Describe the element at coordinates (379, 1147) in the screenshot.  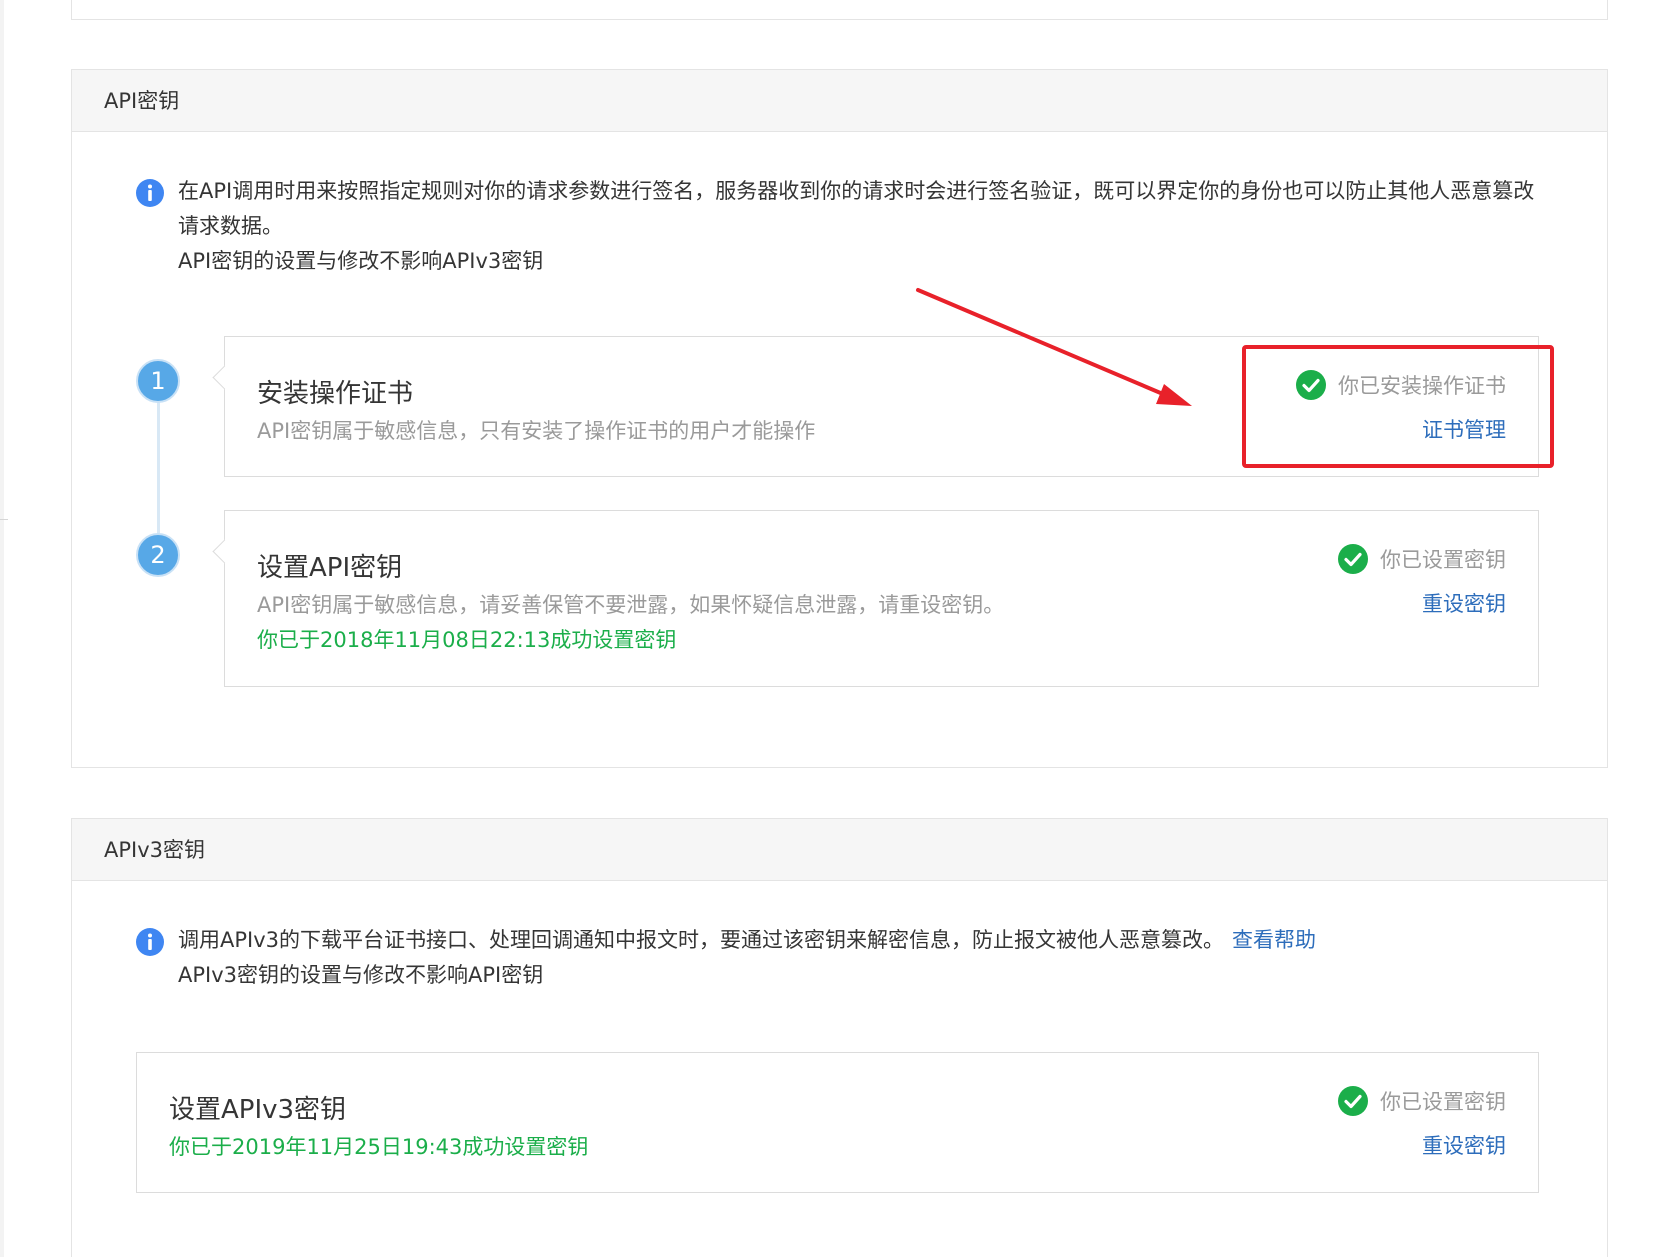
I see `apiv3-key-success-message: 你已于2019年11月25日19:43成功设置密钥` at that location.